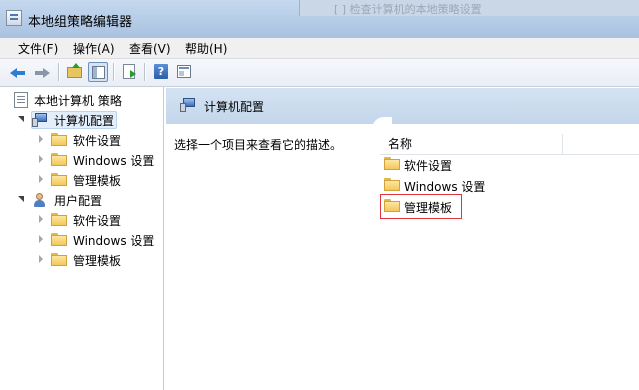 The image size is (639, 390). Describe the element at coordinates (428, 166) in the screenshot. I see `list-item-label: 软件设置` at that location.